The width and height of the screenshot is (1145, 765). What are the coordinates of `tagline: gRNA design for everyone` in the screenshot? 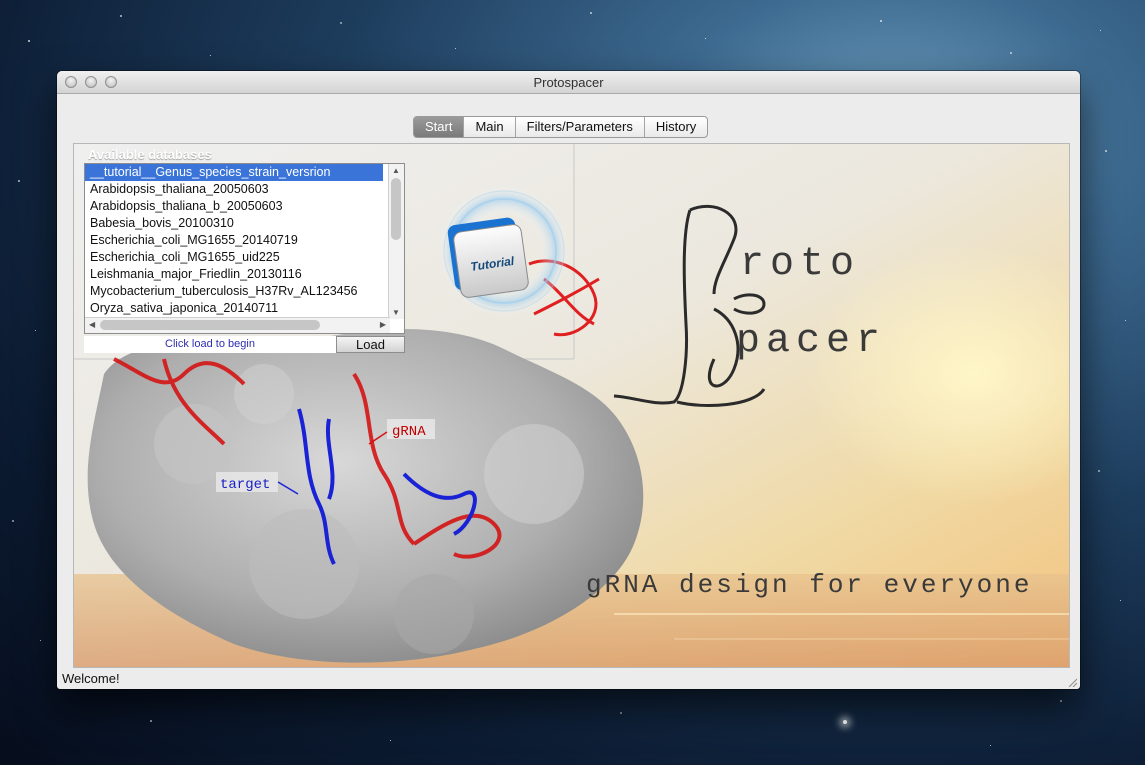 It's located at (809, 585).